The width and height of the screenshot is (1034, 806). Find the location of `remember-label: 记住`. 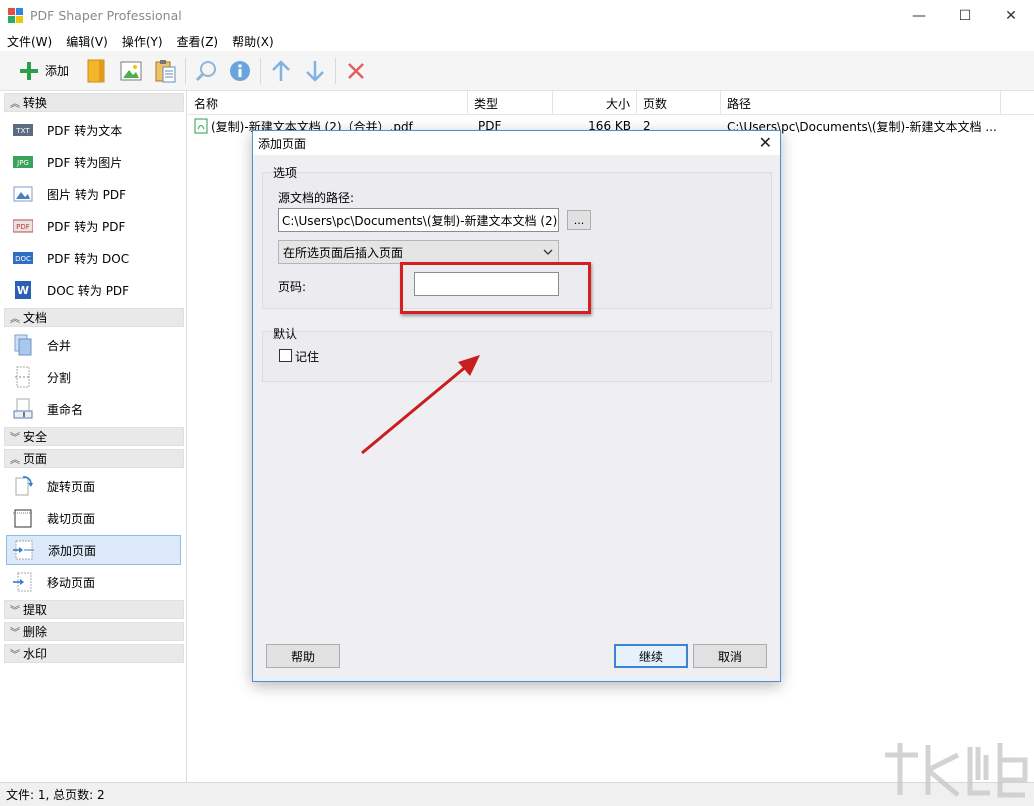

remember-label: 记住 is located at coordinates (307, 357).